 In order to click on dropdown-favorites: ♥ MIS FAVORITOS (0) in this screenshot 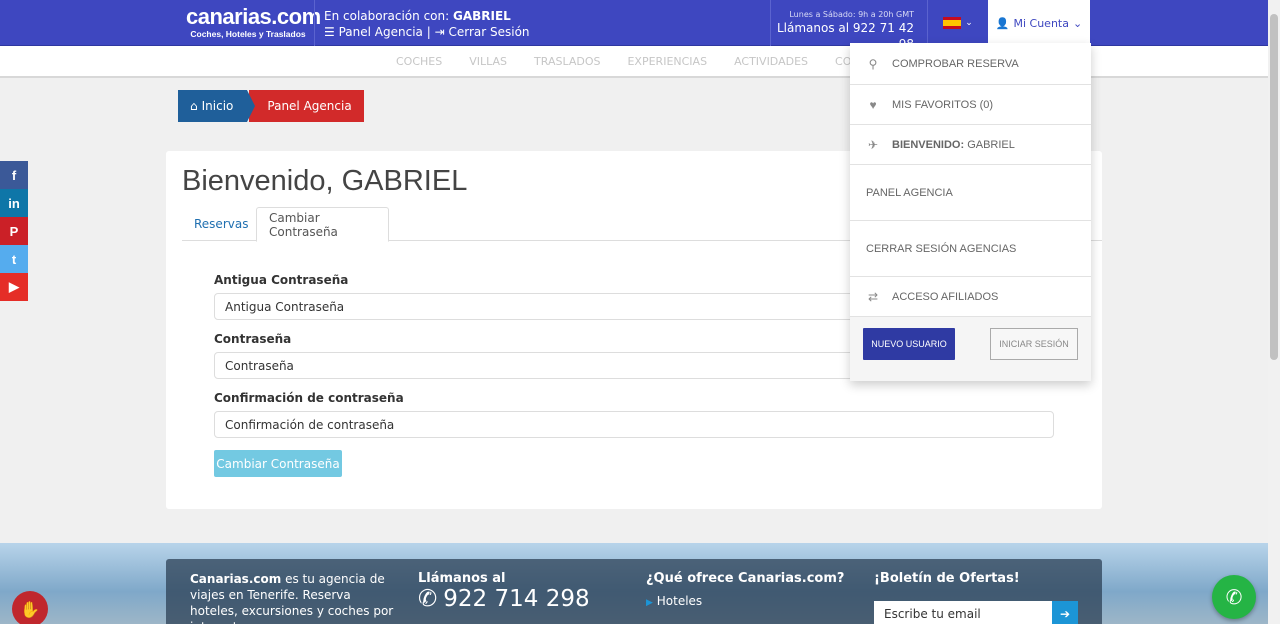, I will do `click(970, 105)`.